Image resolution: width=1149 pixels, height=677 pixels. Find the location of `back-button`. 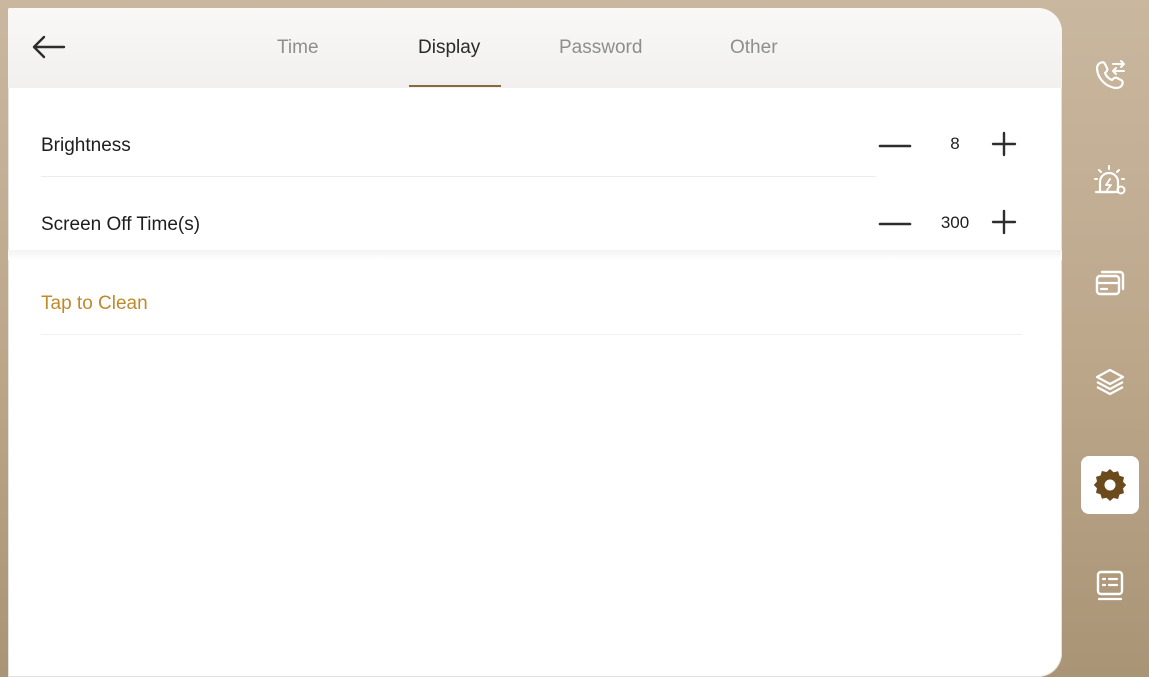

back-button is located at coordinates (48, 47).